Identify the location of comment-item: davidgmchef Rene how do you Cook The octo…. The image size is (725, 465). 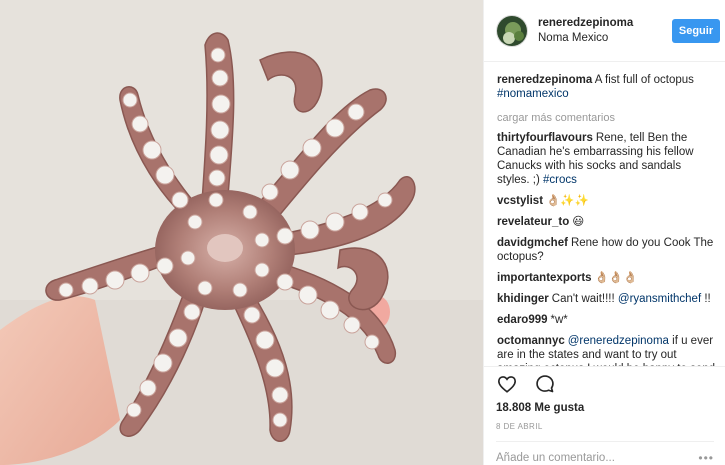
(606, 250).